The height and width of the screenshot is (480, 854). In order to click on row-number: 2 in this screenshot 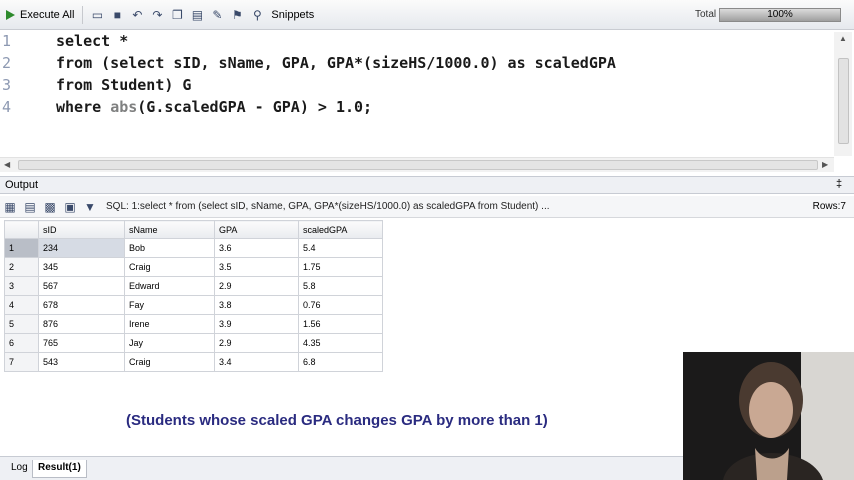, I will do `click(21, 267)`.